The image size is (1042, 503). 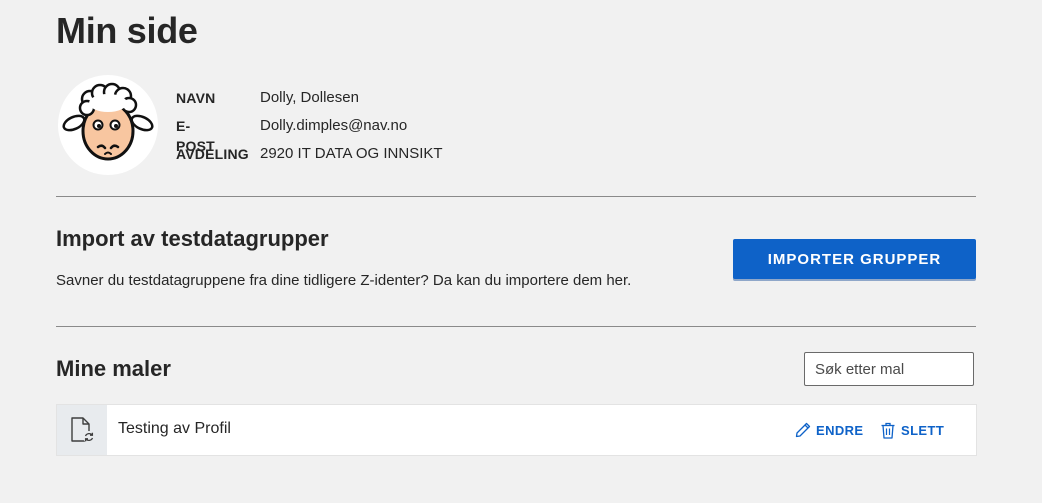 What do you see at coordinates (803, 430) in the screenshot?
I see `pencil-icon` at bounding box center [803, 430].